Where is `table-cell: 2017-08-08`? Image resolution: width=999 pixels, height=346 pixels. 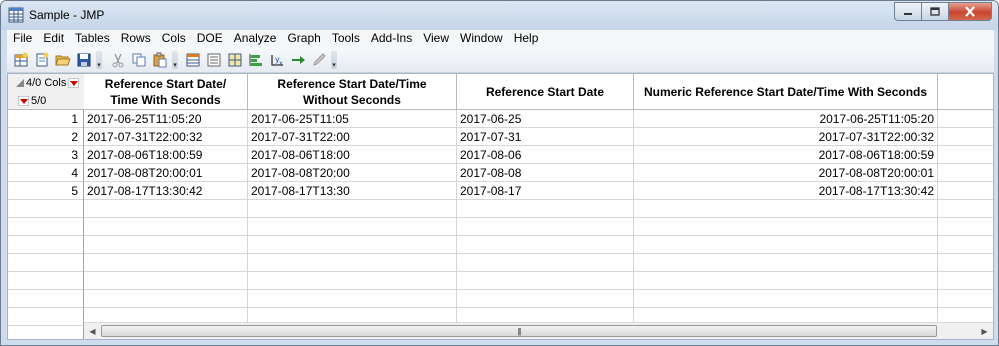 table-cell: 2017-08-08 is located at coordinates (545, 173).